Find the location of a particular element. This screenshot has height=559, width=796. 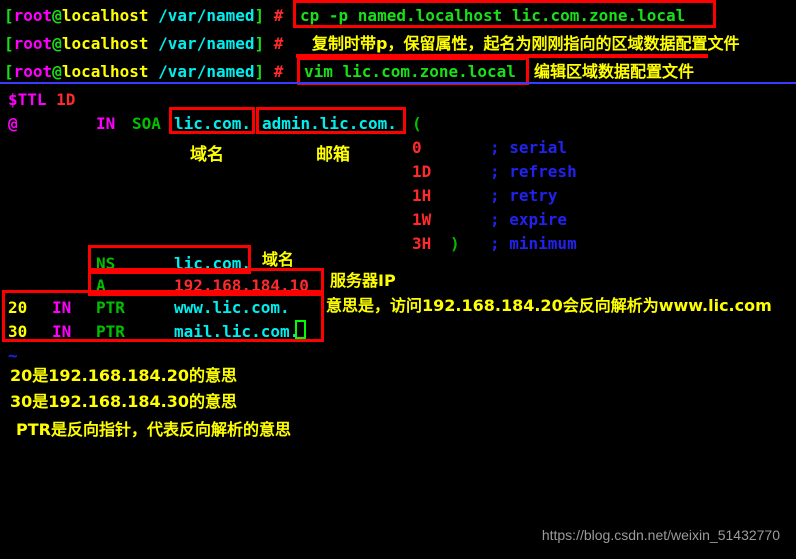

annotation-note-30: 30是192.168.184.30的意思 is located at coordinates (123, 401).